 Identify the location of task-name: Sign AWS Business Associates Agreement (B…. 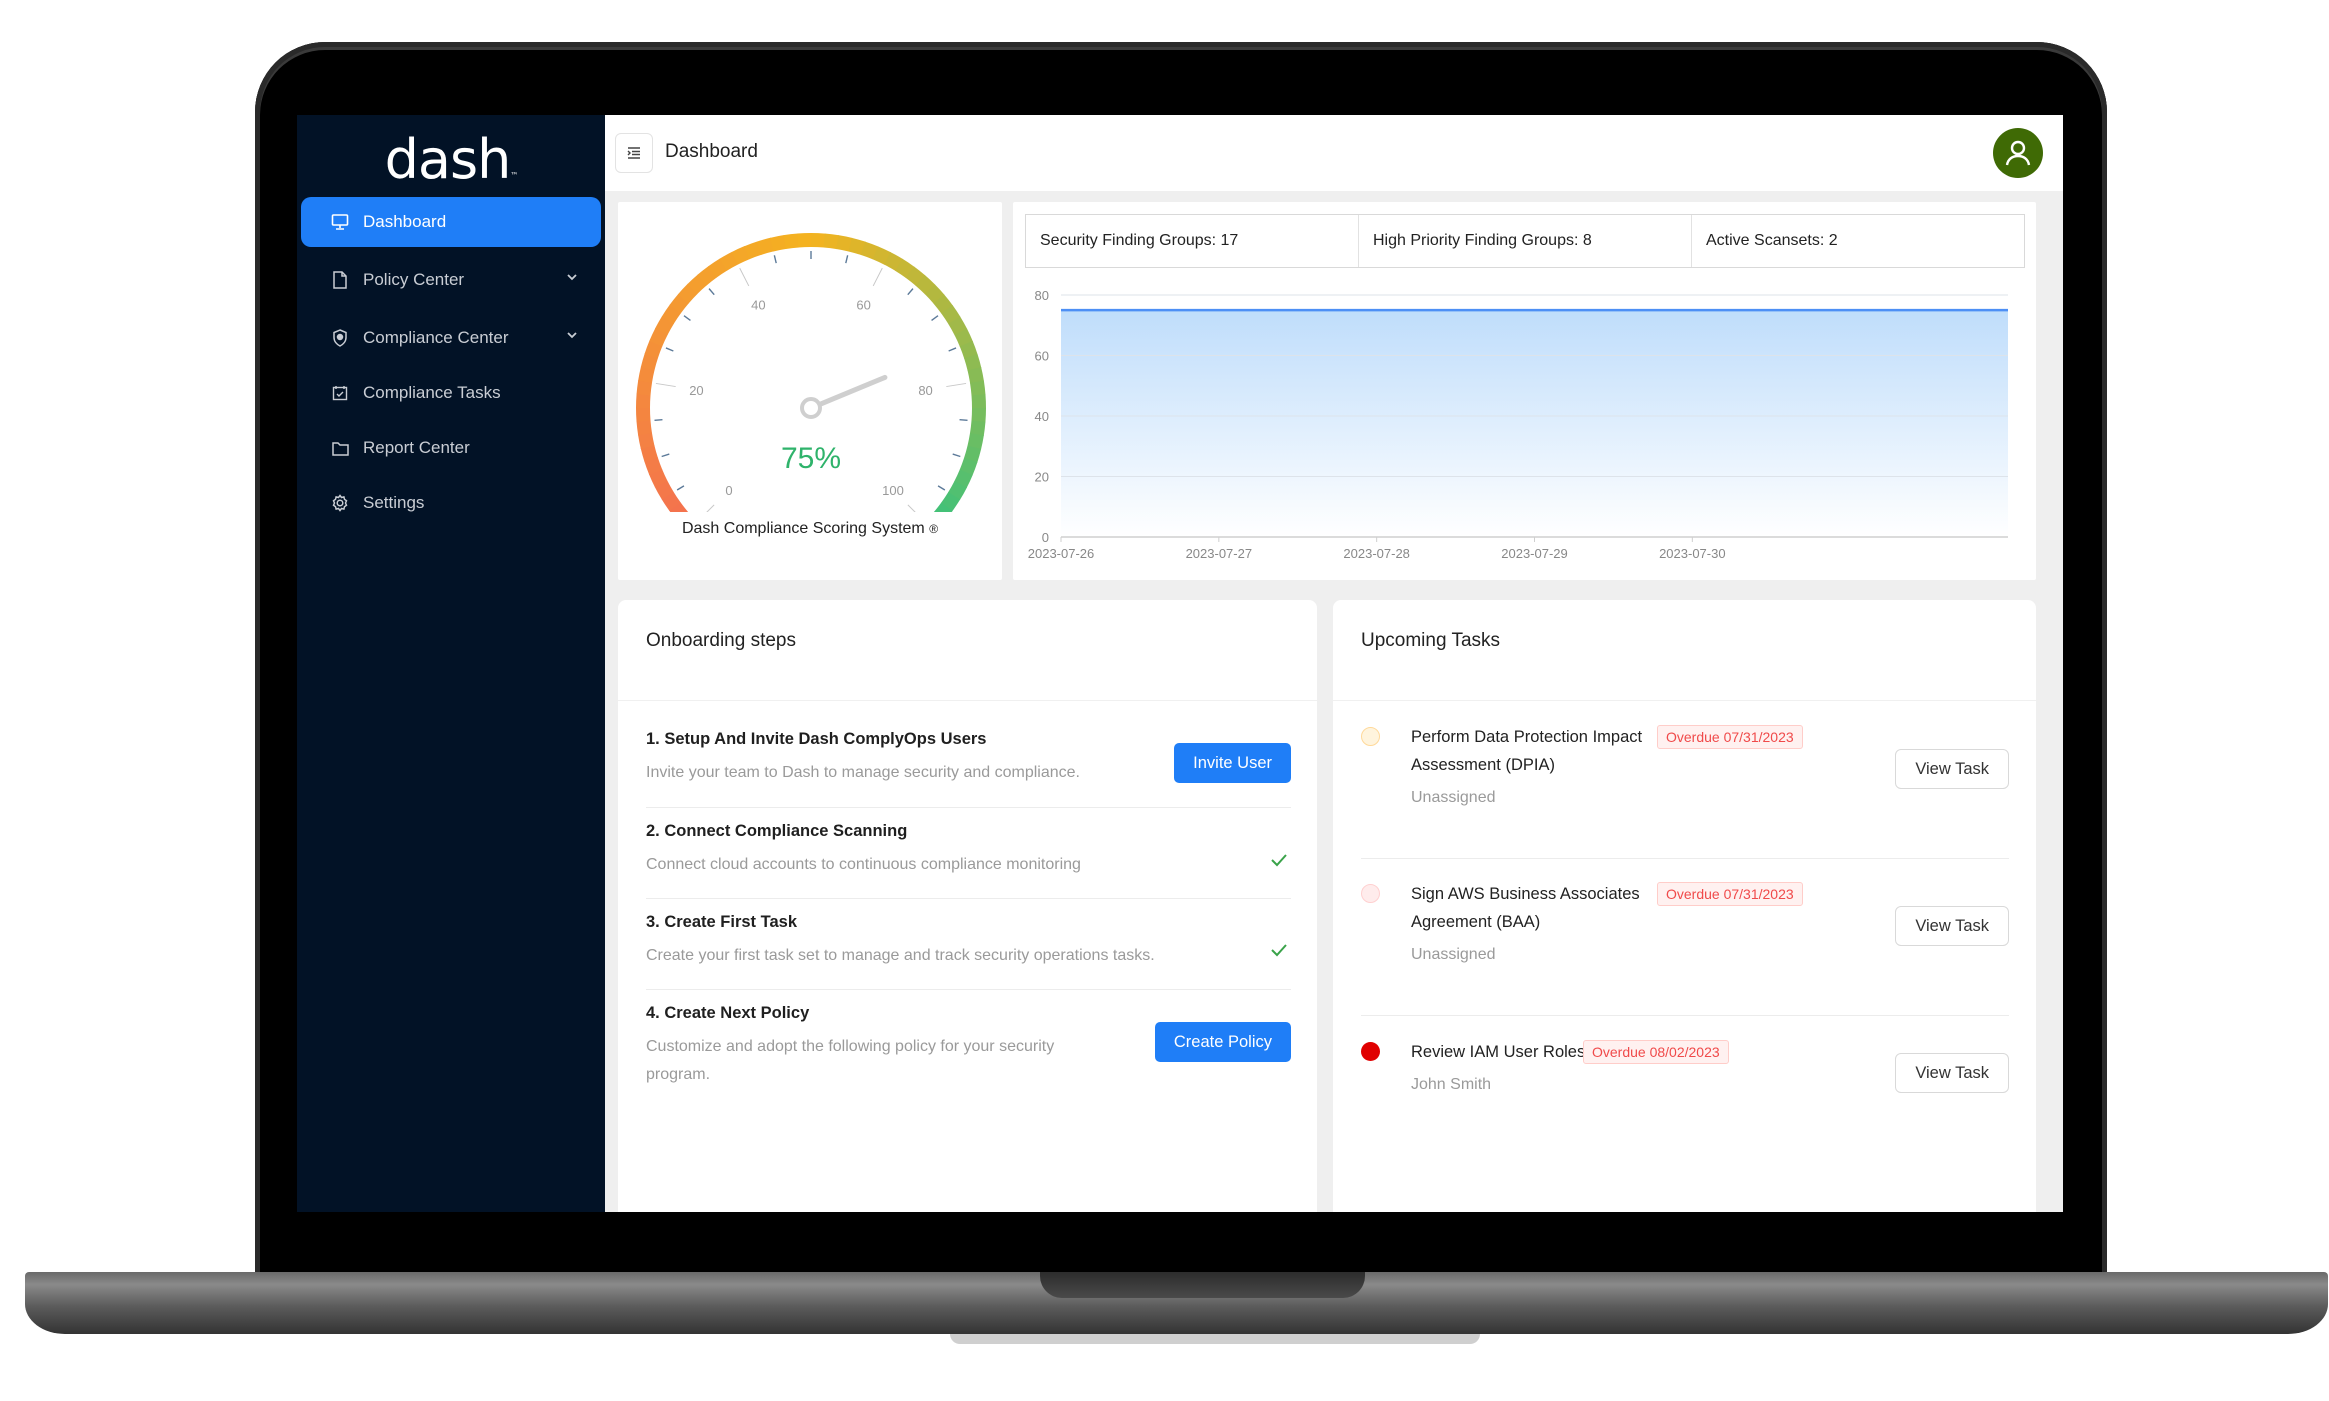
(1525, 908).